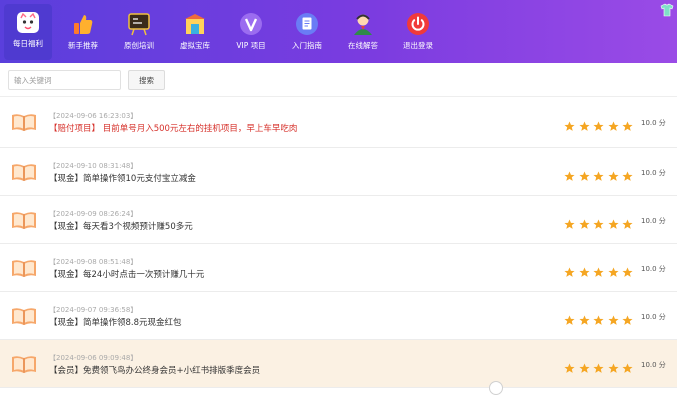 The height and width of the screenshot is (395, 677). What do you see at coordinates (64, 80) in the screenshot?
I see `search-input` at bounding box center [64, 80].